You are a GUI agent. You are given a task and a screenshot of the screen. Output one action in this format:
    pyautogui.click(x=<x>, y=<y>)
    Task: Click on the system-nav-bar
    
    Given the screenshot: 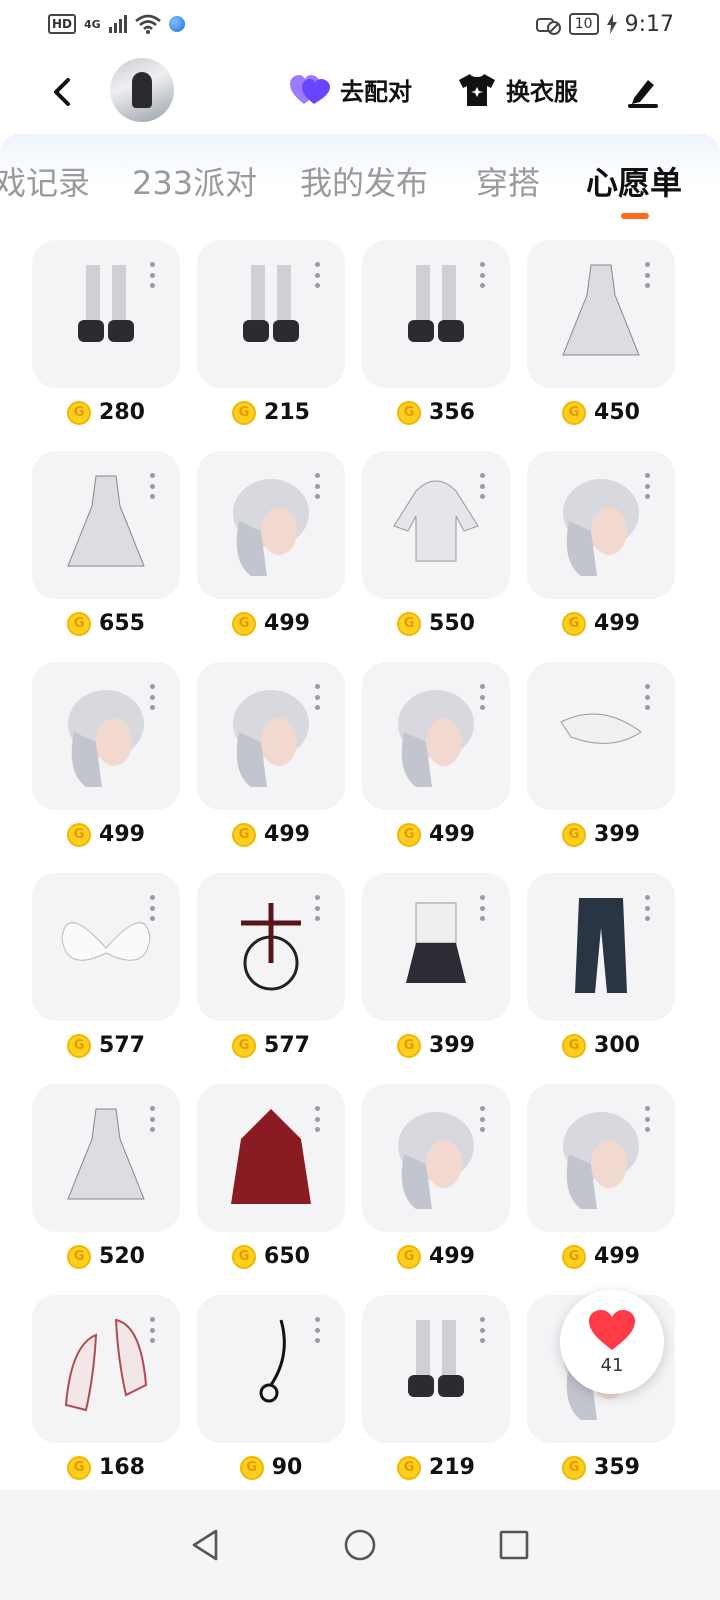 What is the action you would take?
    pyautogui.click(x=360, y=1545)
    